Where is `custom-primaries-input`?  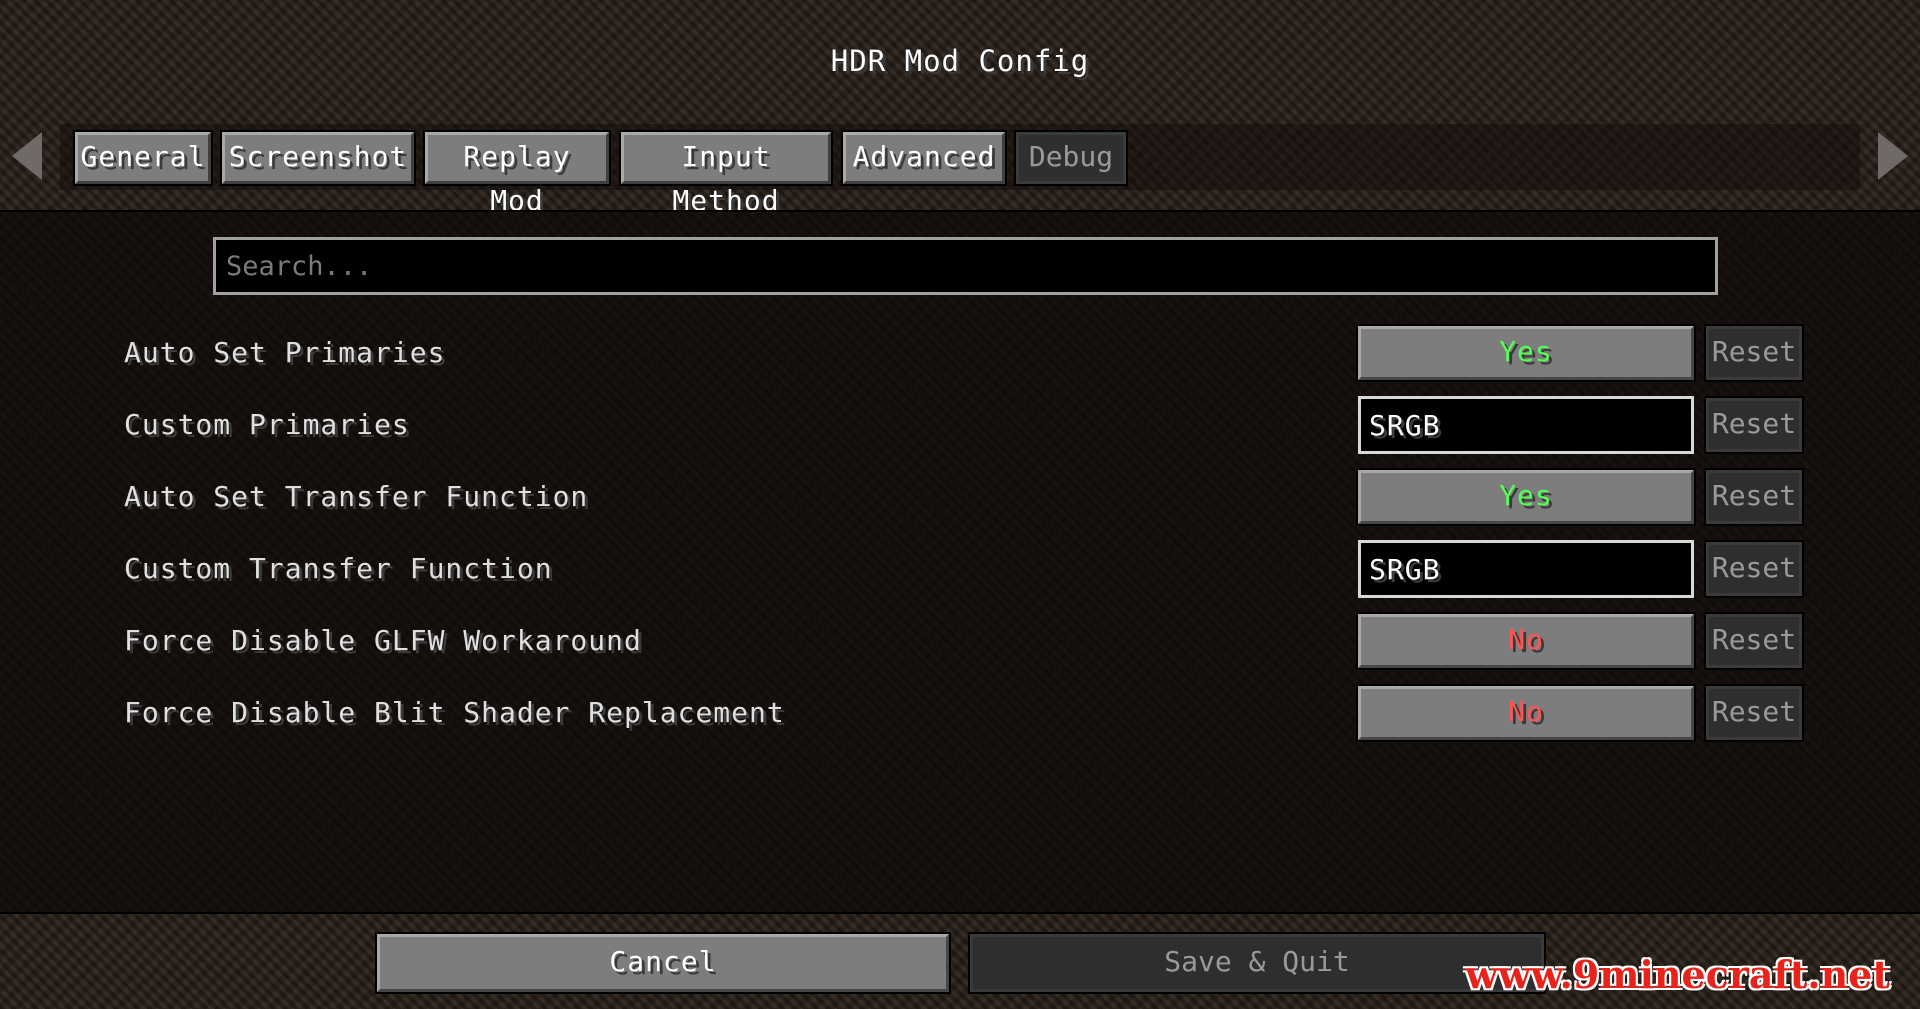
custom-primaries-input is located at coordinates (1526, 425).